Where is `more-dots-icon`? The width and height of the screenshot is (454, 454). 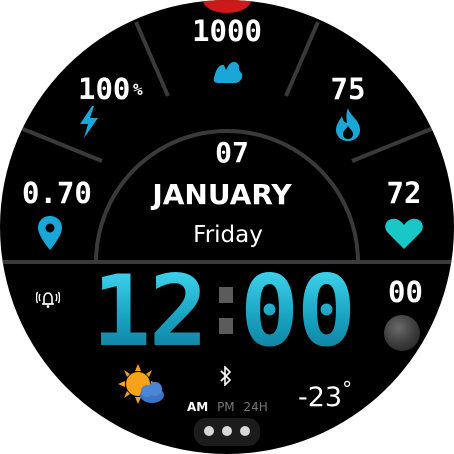
more-dots-icon is located at coordinates (227, 432).